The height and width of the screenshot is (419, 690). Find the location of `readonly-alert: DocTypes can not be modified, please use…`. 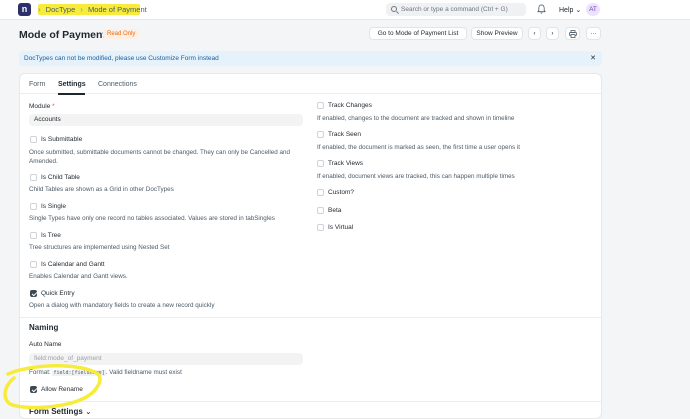

readonly-alert: DocTypes can not be modified, please use… is located at coordinates (310, 58).